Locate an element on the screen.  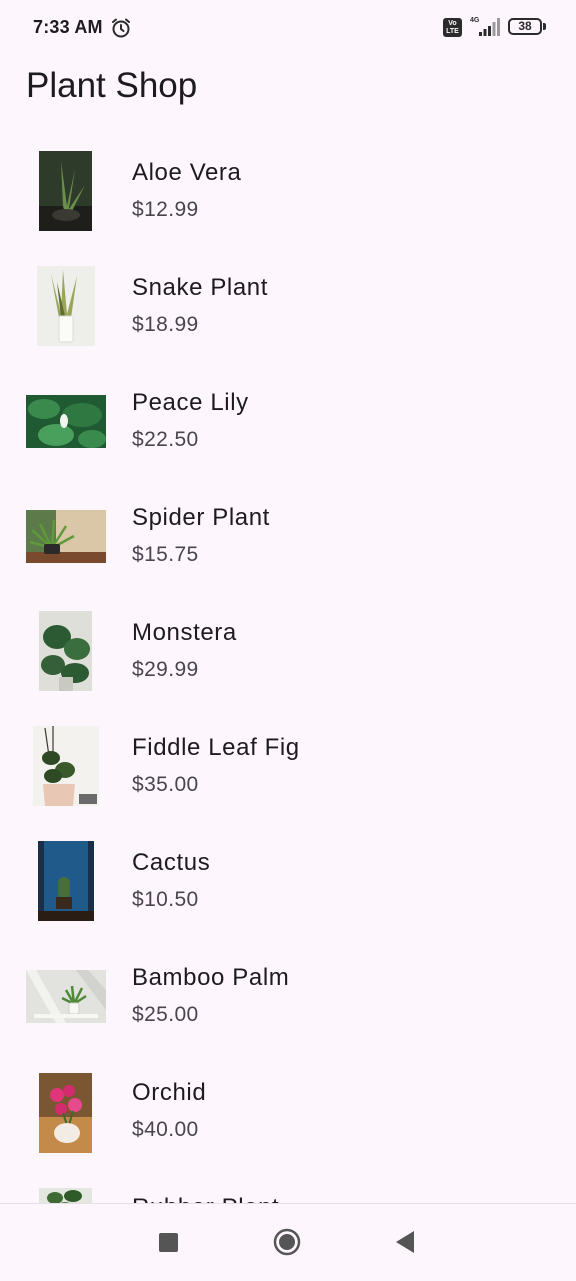
alarm-icon is located at coordinates (121, 28).